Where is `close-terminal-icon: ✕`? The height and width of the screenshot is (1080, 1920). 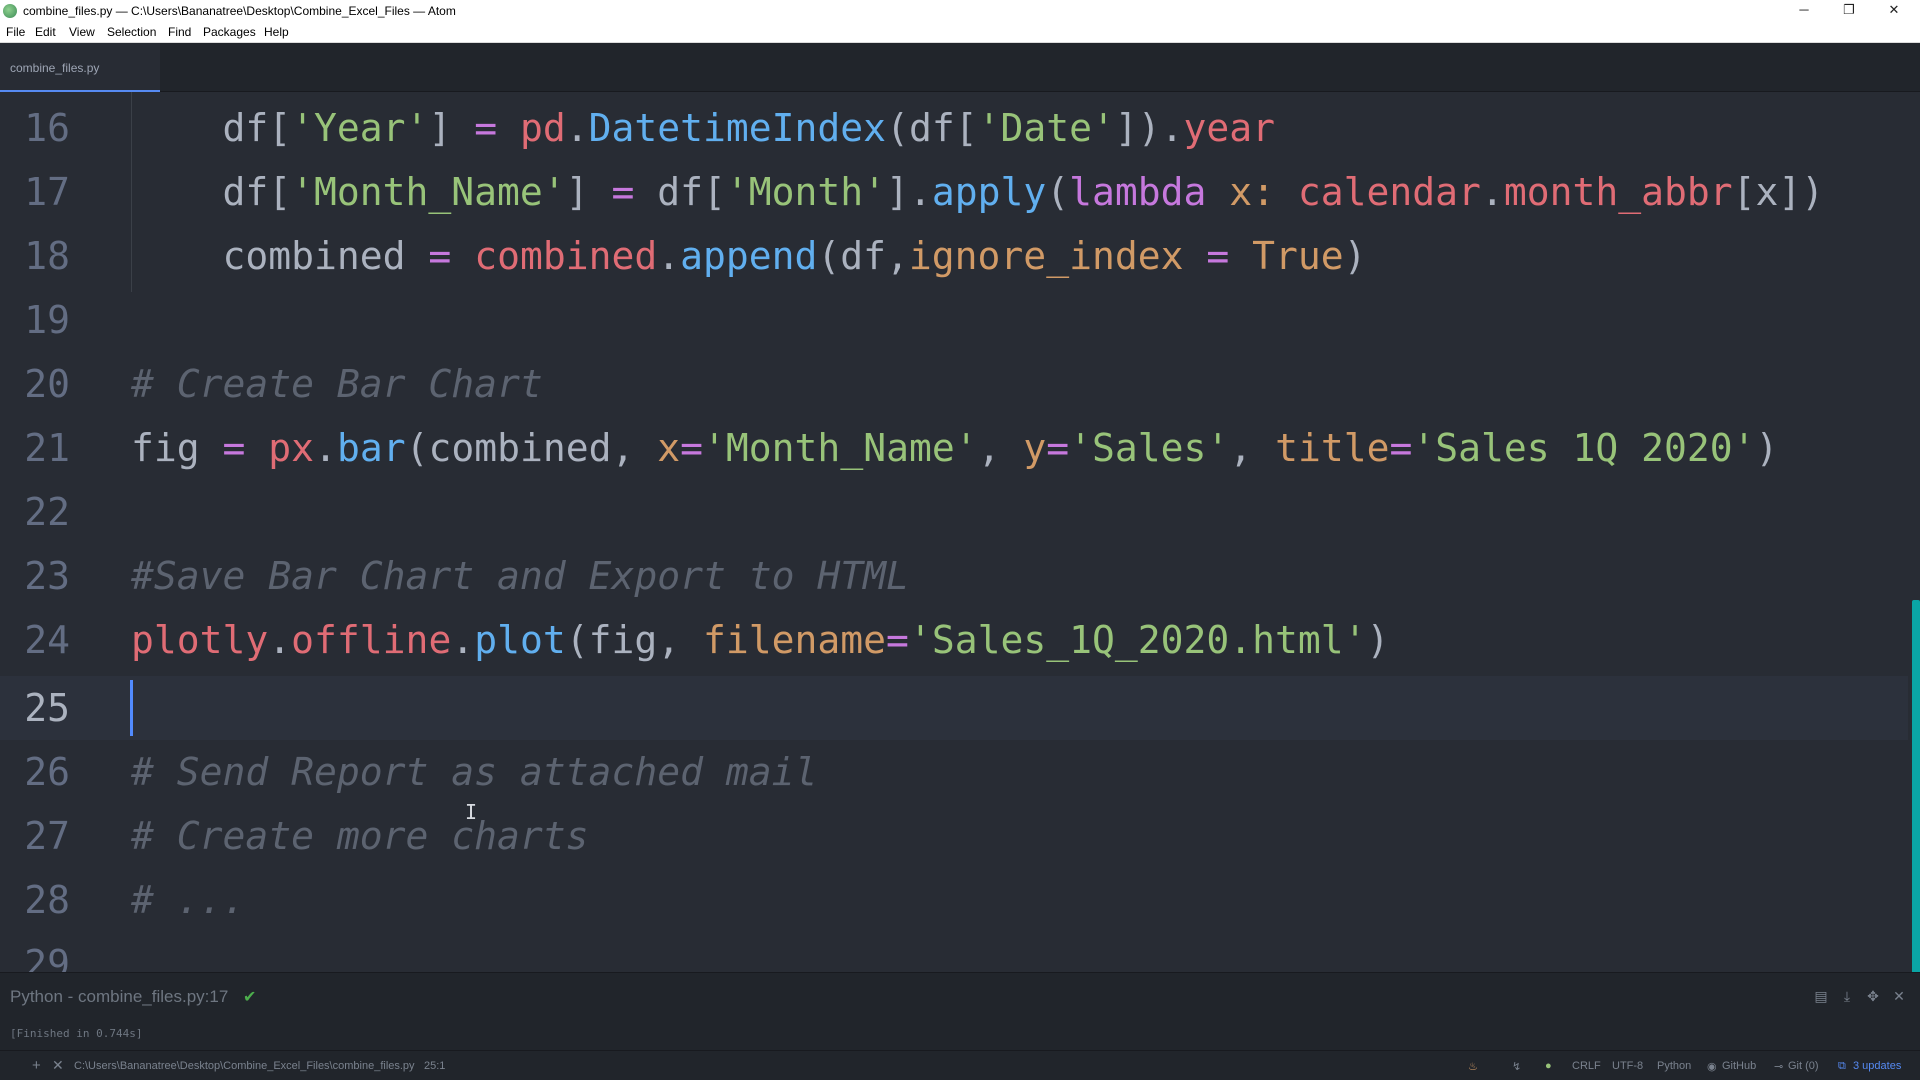 close-terminal-icon: ✕ is located at coordinates (58, 1065).